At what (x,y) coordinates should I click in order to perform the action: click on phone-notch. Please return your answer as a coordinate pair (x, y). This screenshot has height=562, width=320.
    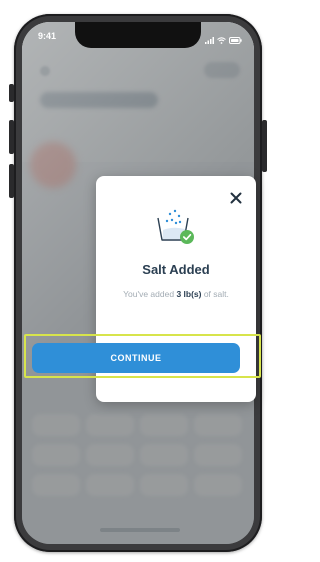
    Looking at the image, I should click on (138, 35).